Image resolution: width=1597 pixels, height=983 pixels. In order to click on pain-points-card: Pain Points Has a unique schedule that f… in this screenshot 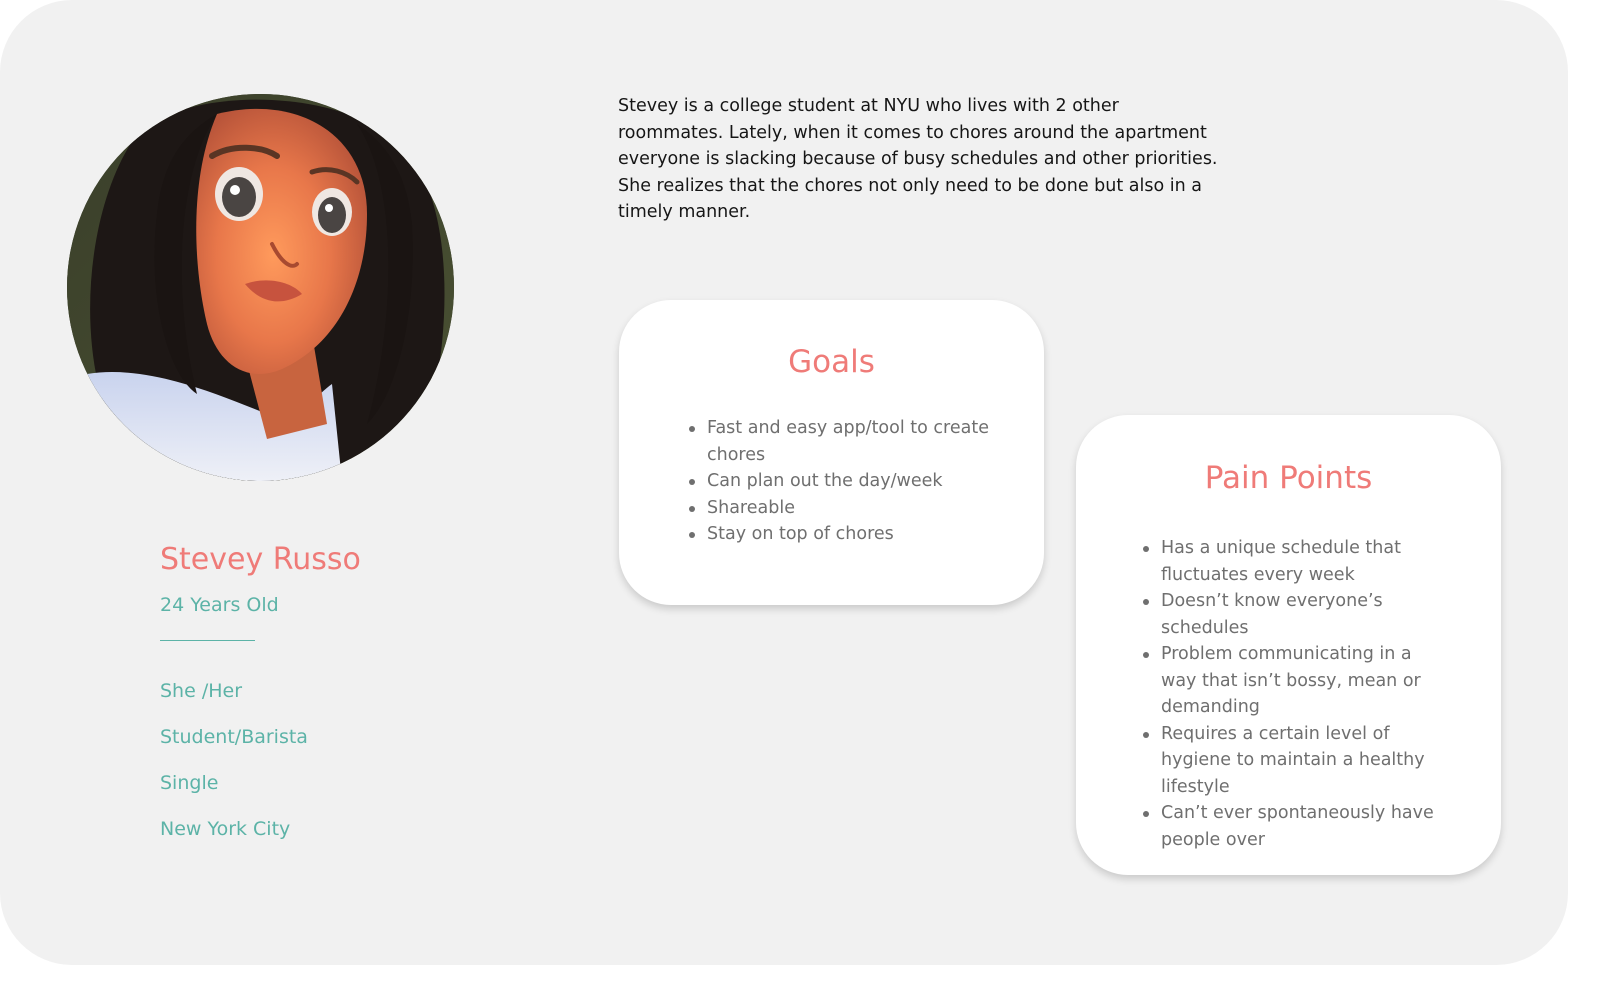, I will do `click(1288, 645)`.